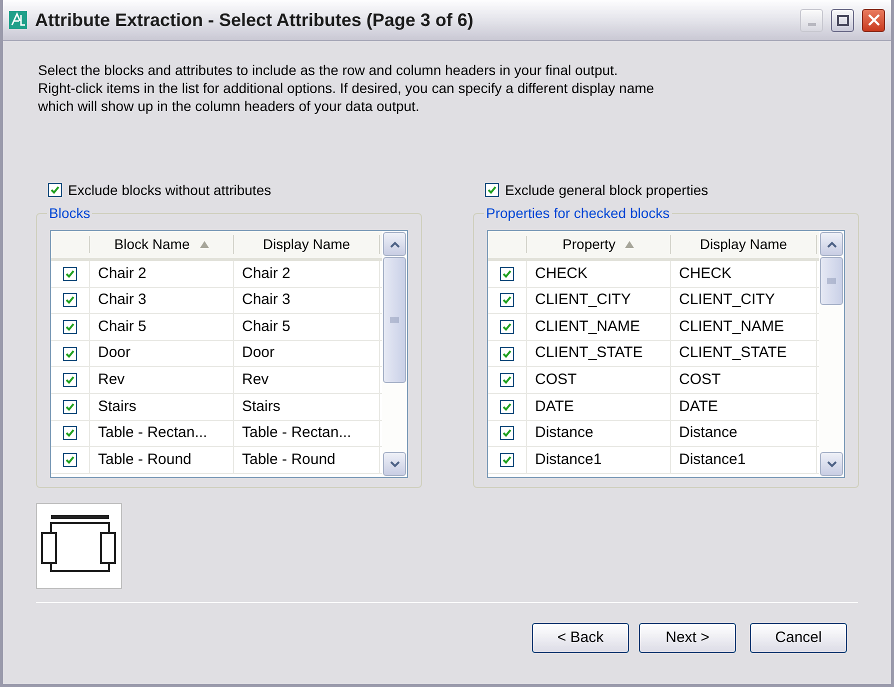  I want to click on dialog-button: Cancel, so click(798, 638).